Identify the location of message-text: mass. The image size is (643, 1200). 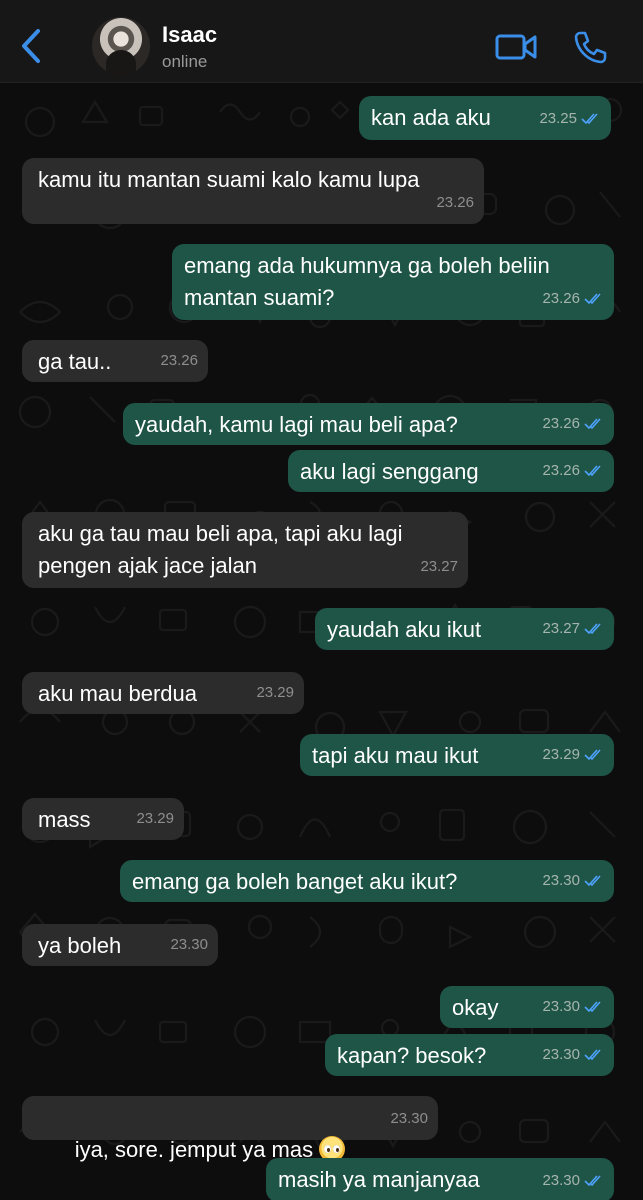
(64, 819).